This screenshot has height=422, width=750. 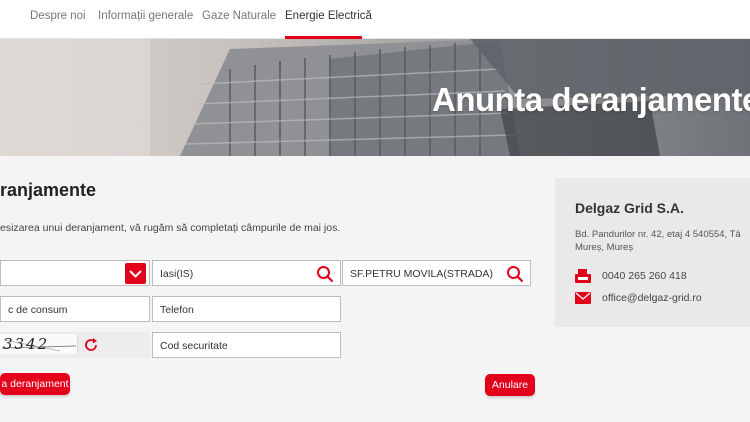 What do you see at coordinates (38, 310) in the screenshot?
I see `consumption-place-placeholder: c de consum` at bounding box center [38, 310].